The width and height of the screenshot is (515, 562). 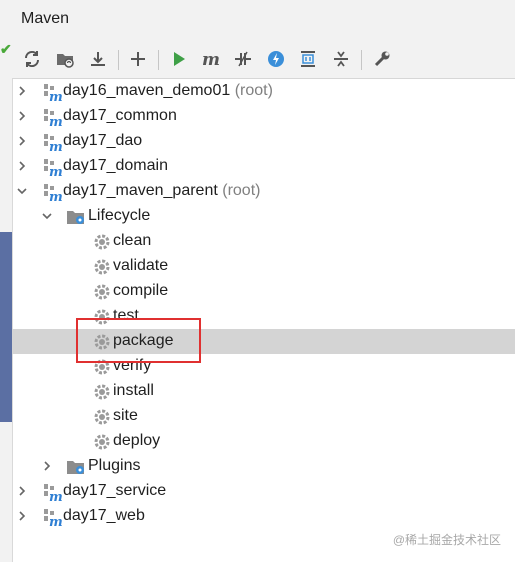 What do you see at coordinates (263, 466) in the screenshot?
I see `tree-node-plugins: Plugins` at bounding box center [263, 466].